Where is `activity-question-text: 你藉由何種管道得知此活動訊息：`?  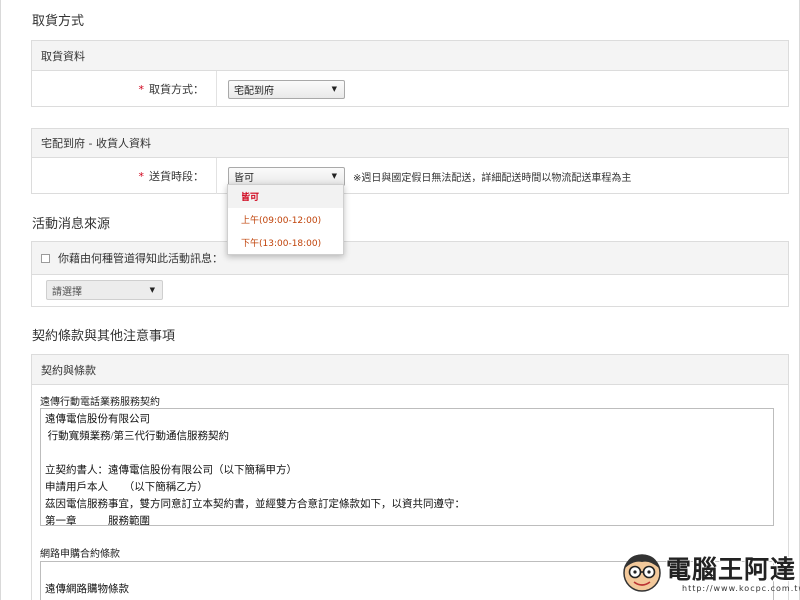
activity-question-text: 你藉由何種管道得知此活動訊息： is located at coordinates (140, 258).